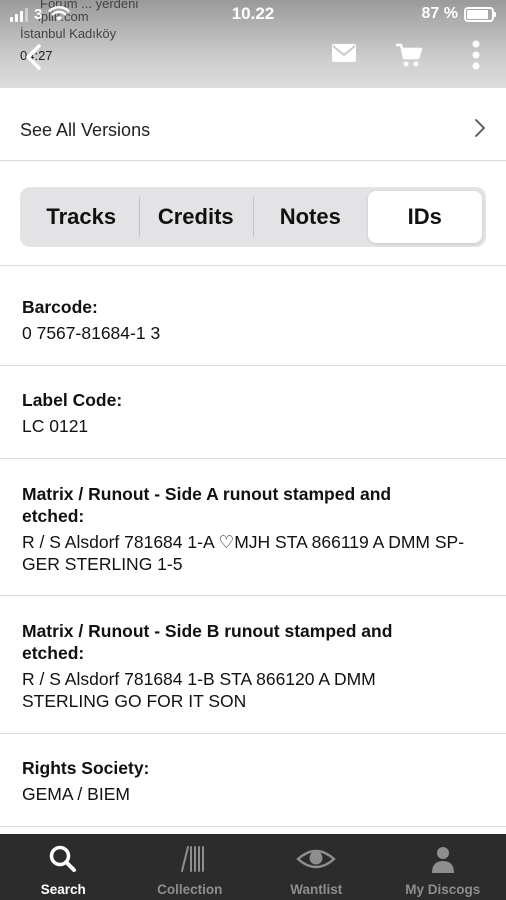  Describe the element at coordinates (68, 33) in the screenshot. I see `overlay-text-line3: İstanbul Kadıköy` at that location.